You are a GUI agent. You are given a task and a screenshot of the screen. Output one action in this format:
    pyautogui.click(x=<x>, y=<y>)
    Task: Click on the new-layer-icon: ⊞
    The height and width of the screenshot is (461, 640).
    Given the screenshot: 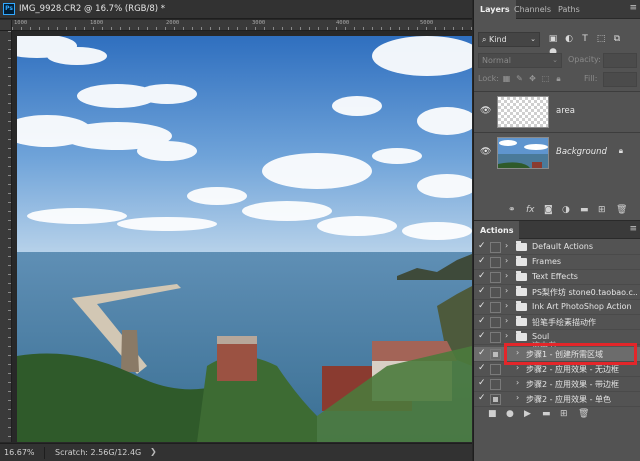 What is the action you would take?
    pyautogui.click(x=602, y=210)
    